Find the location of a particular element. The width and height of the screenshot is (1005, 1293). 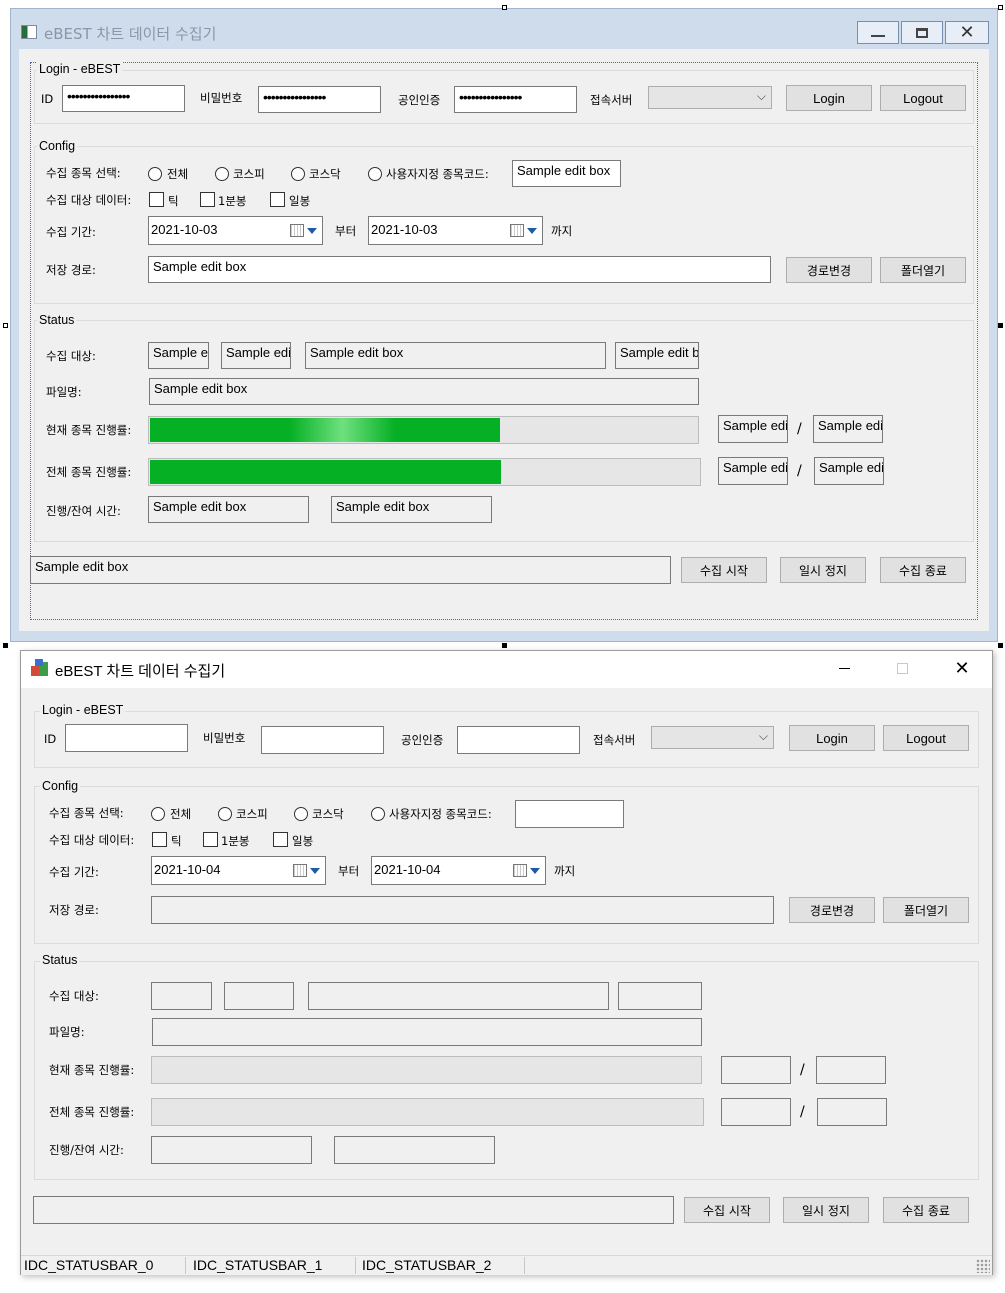

designer-open-folder-button: 폴더열기 is located at coordinates (923, 270).